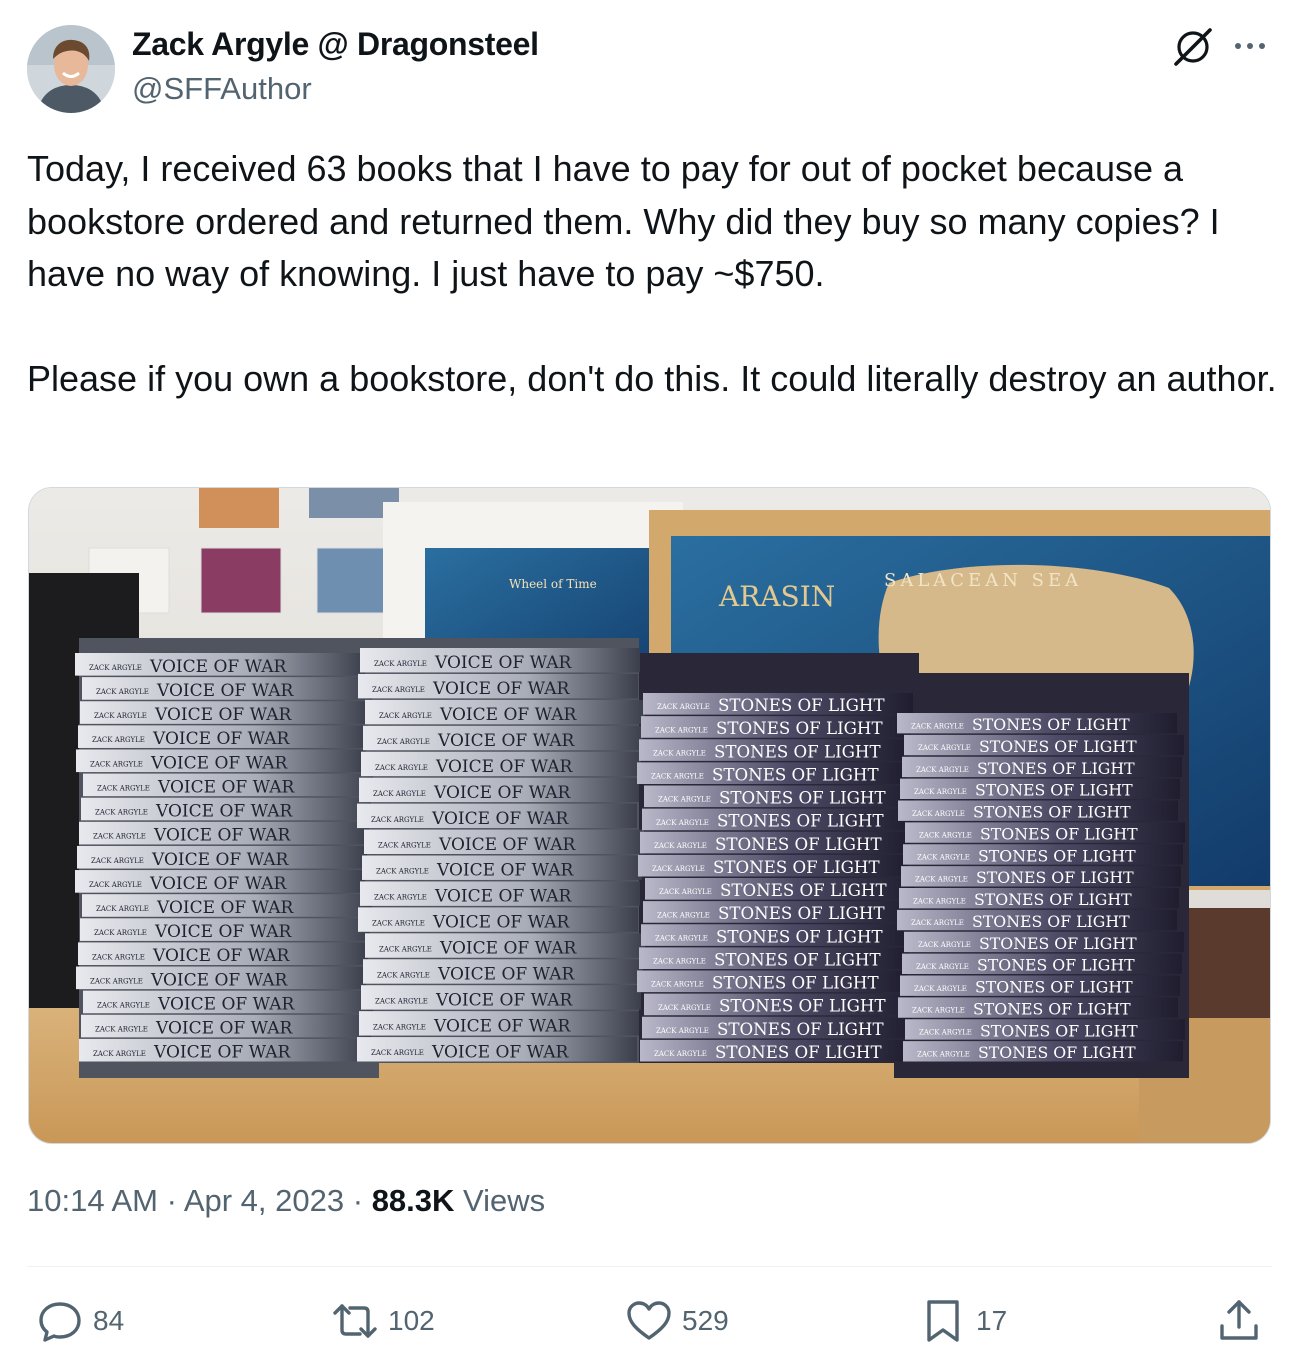 Image resolution: width=1302 pixels, height=1360 pixels. What do you see at coordinates (705, 1320) in the screenshot?
I see `like-count: 529` at bounding box center [705, 1320].